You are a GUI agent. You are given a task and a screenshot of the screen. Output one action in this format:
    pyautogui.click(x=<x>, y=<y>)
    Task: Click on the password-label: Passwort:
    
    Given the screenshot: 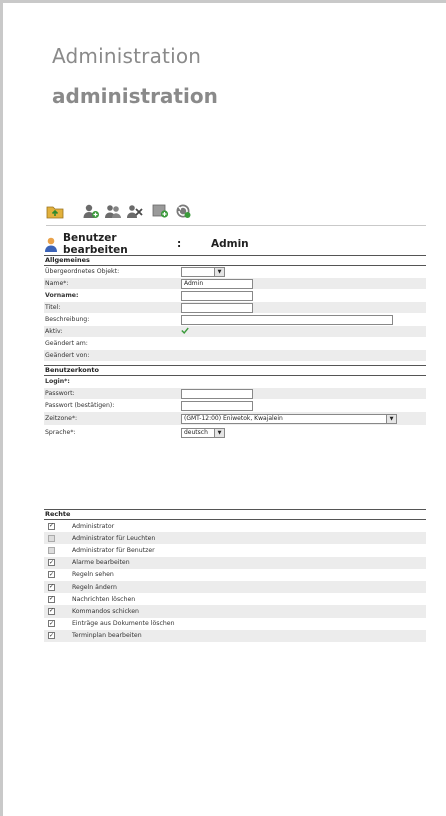 What is the action you would take?
    pyautogui.click(x=60, y=393)
    